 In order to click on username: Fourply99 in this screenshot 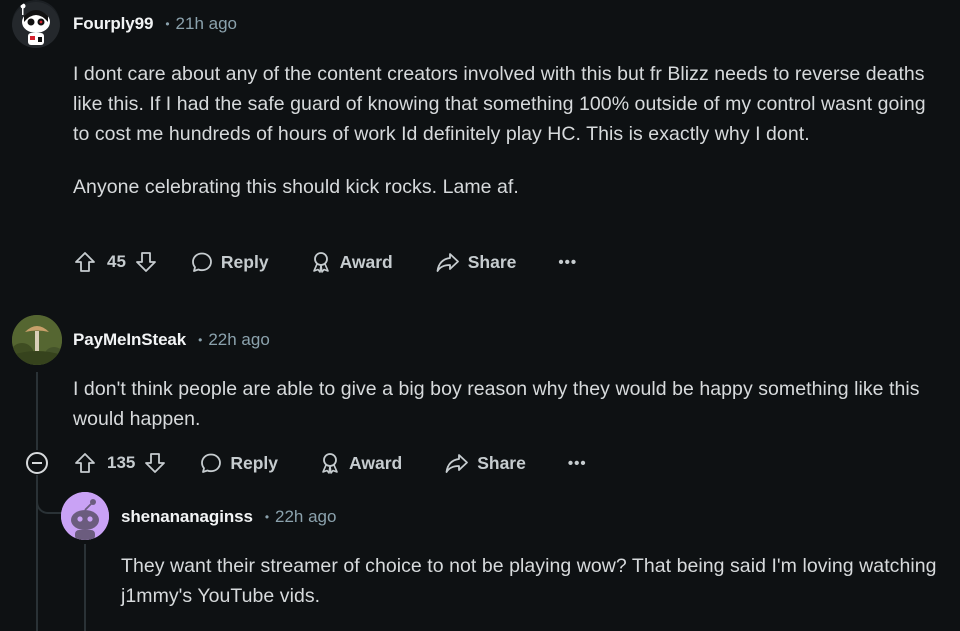, I will do `click(113, 24)`.